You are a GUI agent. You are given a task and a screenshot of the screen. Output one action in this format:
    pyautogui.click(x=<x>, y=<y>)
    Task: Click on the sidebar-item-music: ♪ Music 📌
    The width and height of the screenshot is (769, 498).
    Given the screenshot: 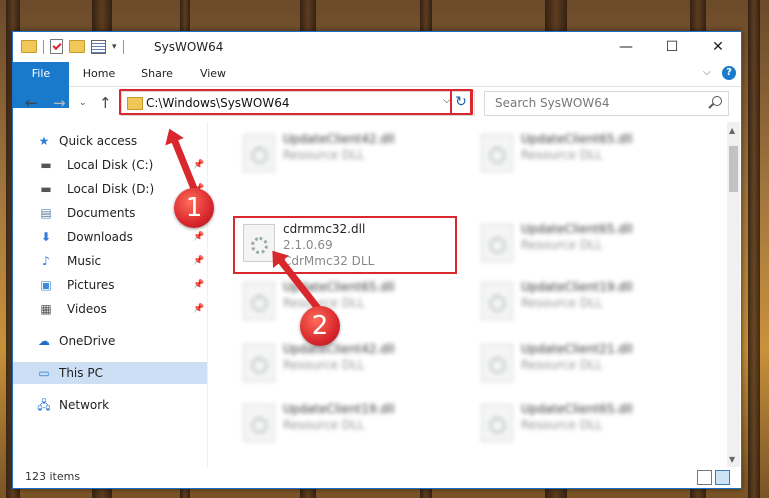 What is the action you would take?
    pyautogui.click(x=110, y=261)
    